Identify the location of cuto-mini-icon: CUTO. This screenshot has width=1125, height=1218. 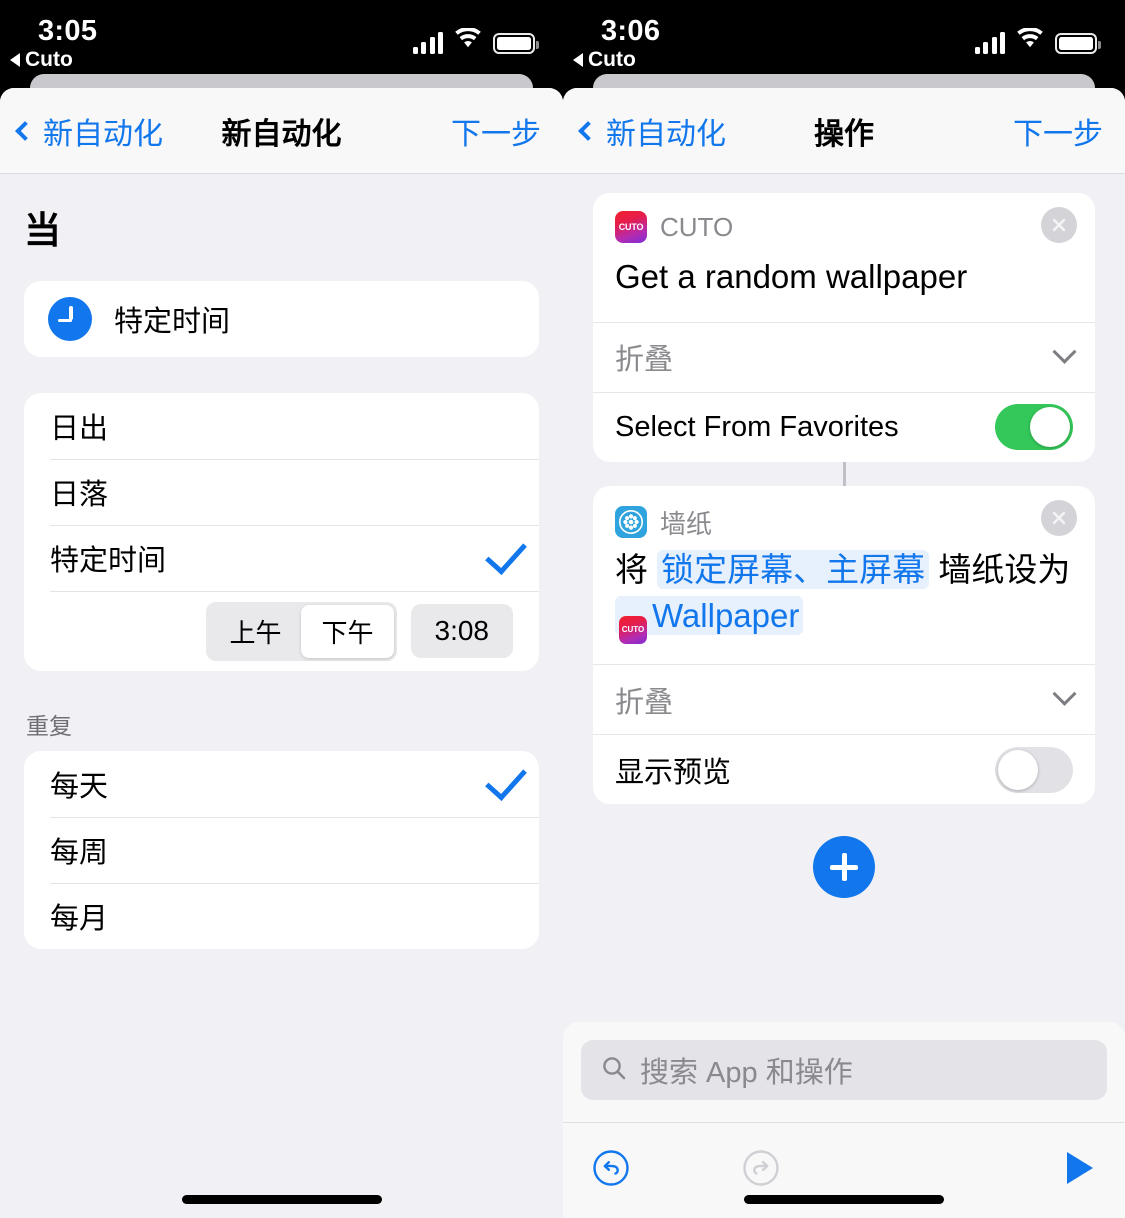
(633, 630).